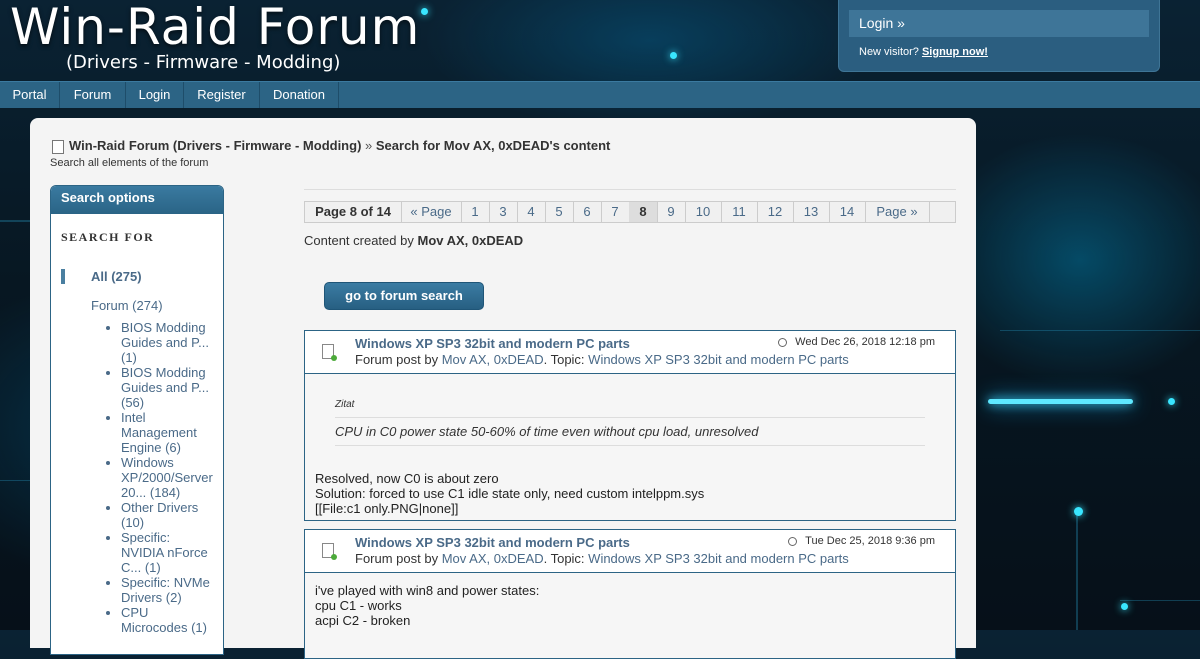  I want to click on page-description: Search all elements of the forum, so click(129, 163).